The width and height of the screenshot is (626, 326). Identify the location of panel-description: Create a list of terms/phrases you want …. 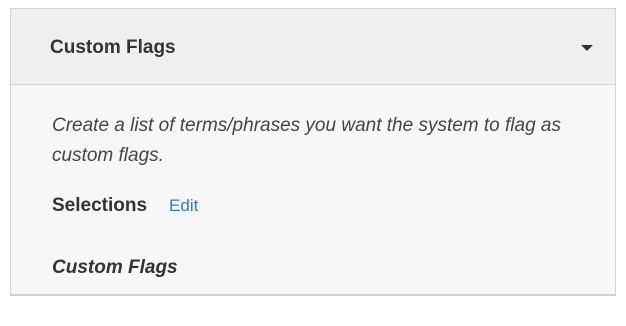
(307, 140).